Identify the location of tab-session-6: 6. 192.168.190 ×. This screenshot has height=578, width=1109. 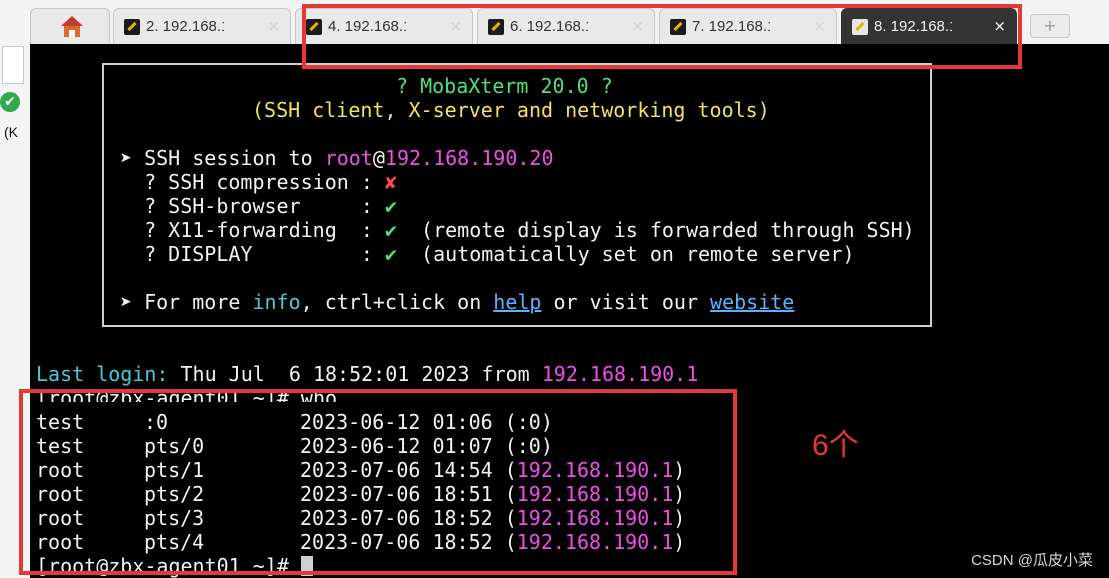
(566, 26).